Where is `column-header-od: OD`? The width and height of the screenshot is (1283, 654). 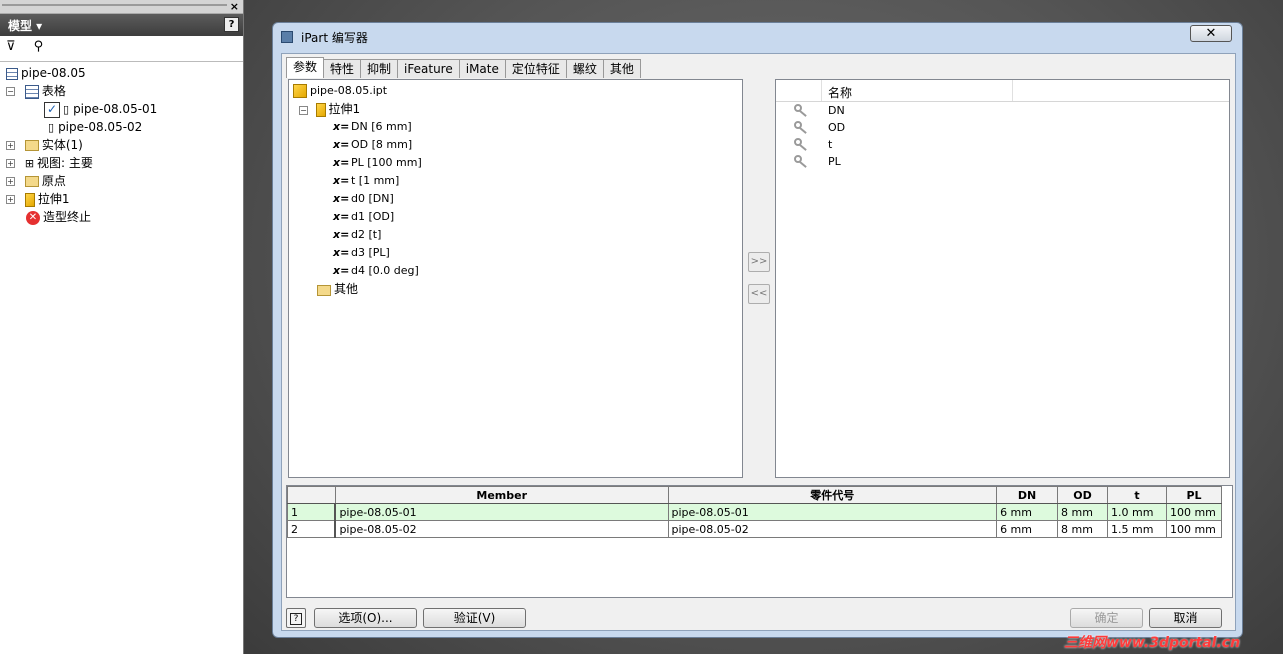 column-header-od: OD is located at coordinates (1082, 495).